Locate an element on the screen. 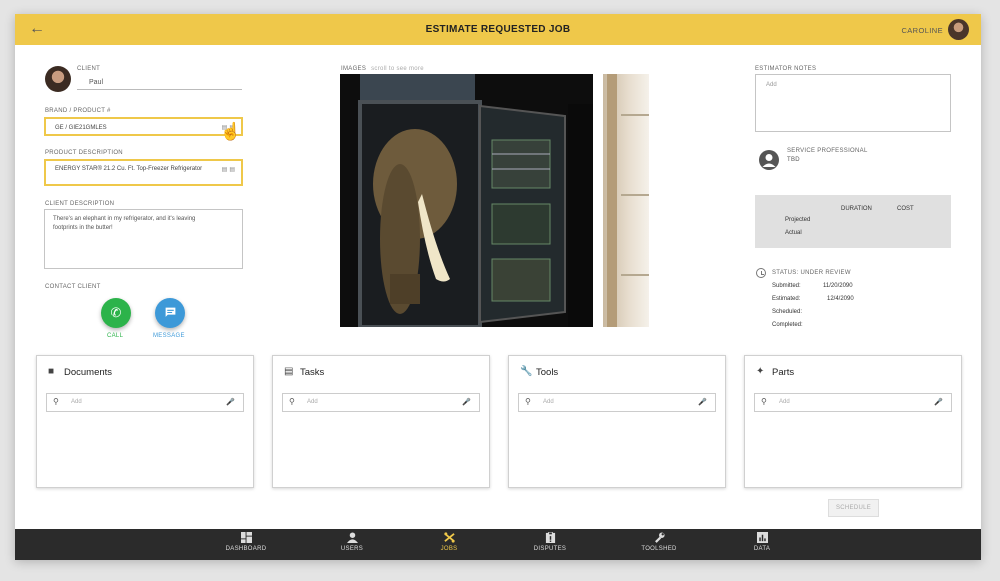  client-value: Paul is located at coordinates (96, 82).